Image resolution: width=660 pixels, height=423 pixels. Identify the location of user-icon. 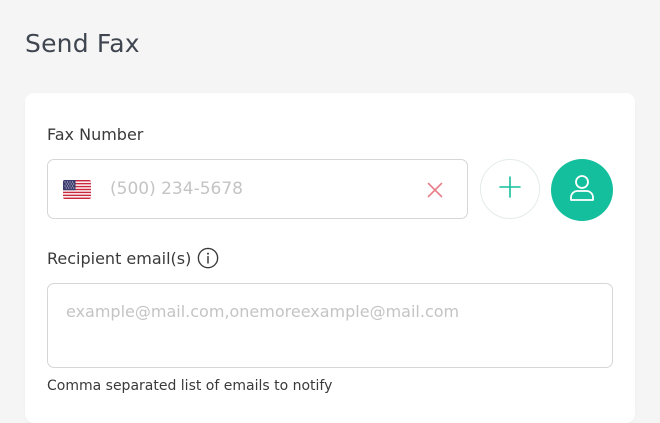
(582, 190).